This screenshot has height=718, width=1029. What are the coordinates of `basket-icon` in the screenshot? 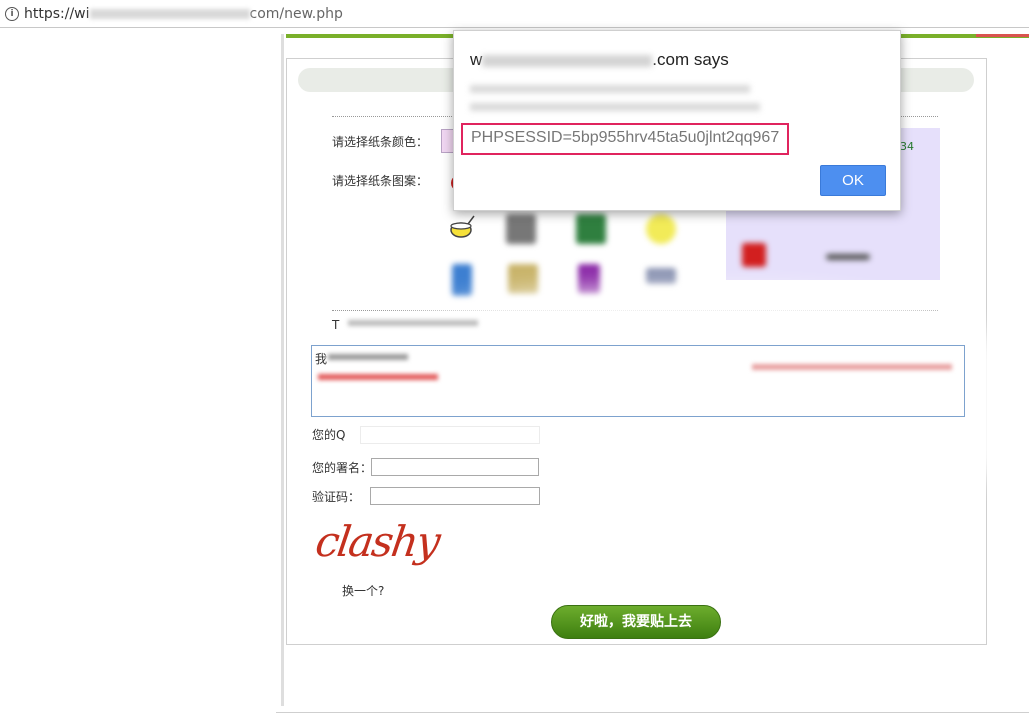 It's located at (523, 279).